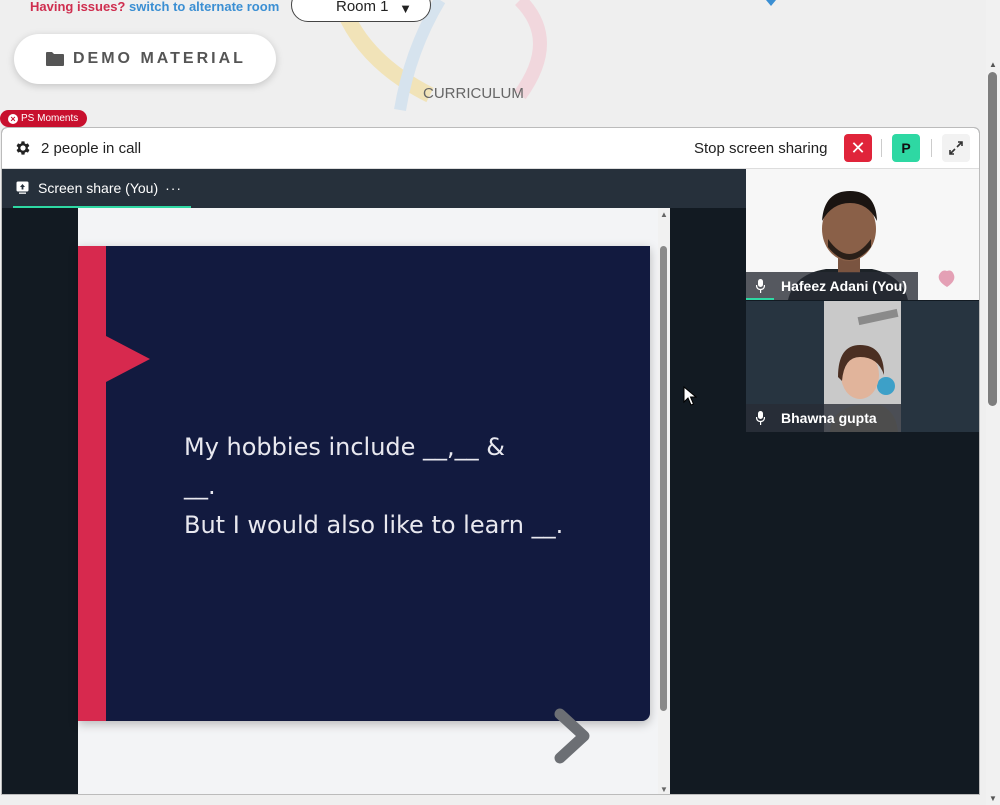 The width and height of the screenshot is (1000, 805). Describe the element at coordinates (78, 7) in the screenshot. I see `issues-text: Having issues?` at that location.